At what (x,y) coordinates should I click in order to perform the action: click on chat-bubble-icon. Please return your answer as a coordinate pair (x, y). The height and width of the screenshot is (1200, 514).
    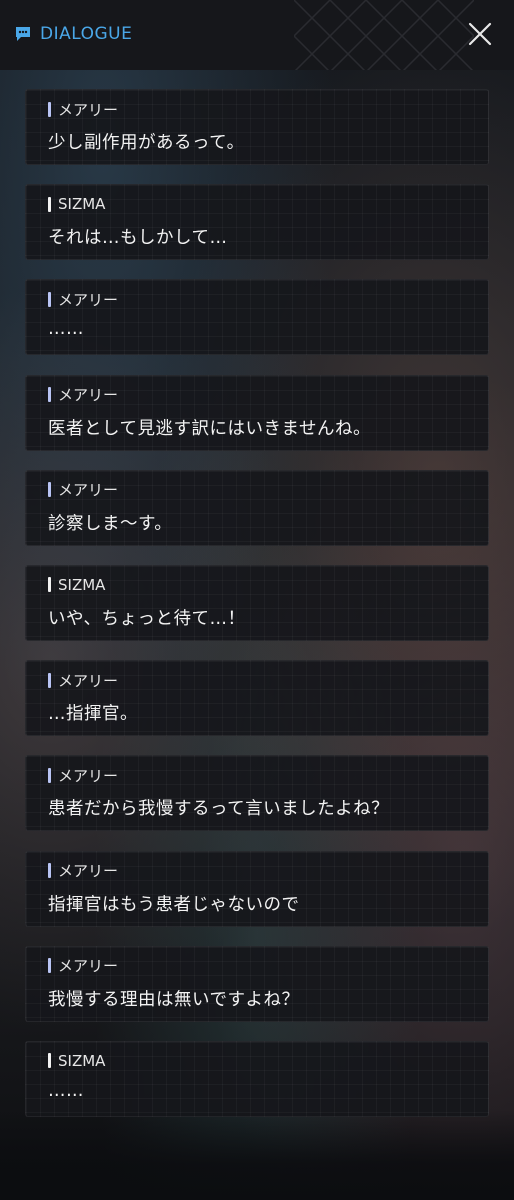
    Looking at the image, I should click on (23, 34).